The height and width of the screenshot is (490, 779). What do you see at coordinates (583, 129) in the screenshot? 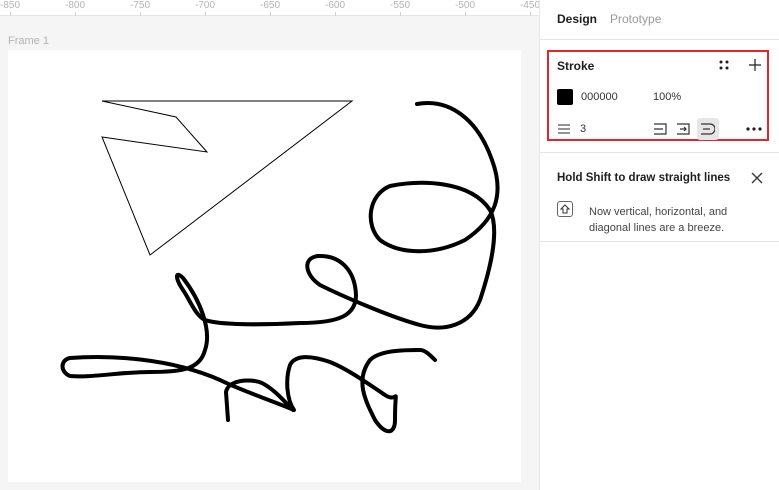
I see `stroke-weight-value: 3` at bounding box center [583, 129].